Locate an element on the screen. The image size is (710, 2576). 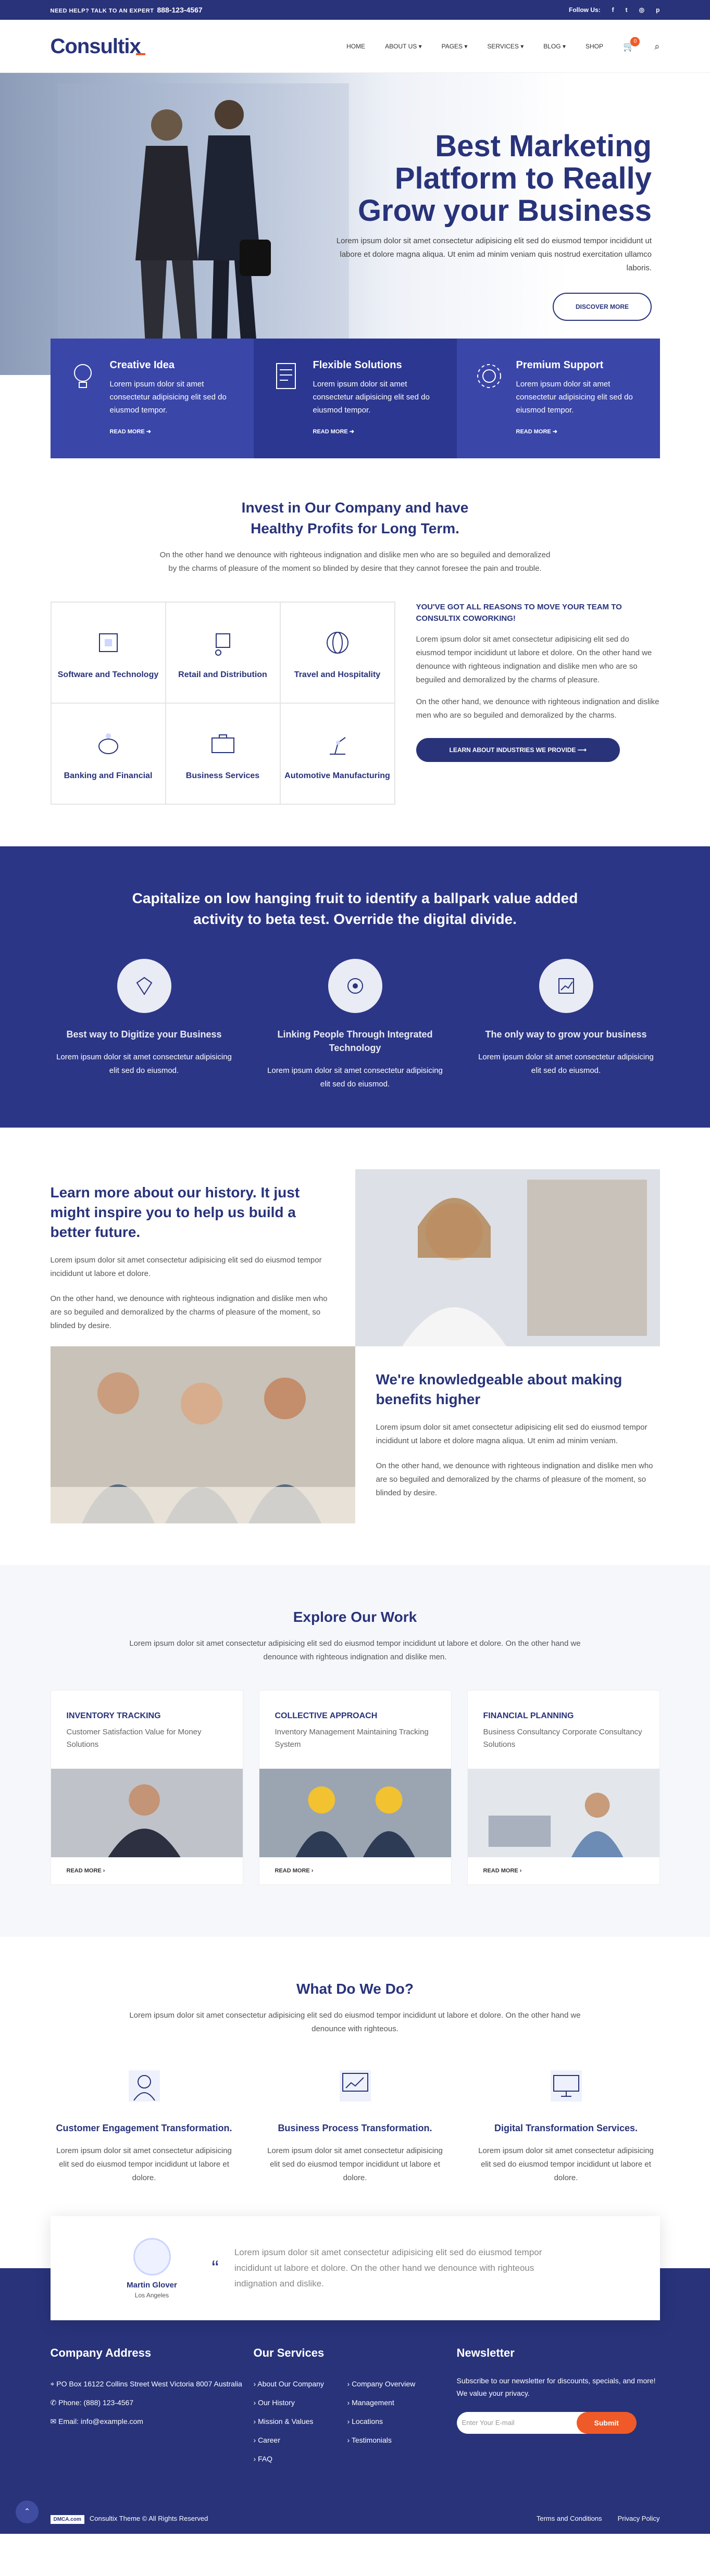
privacy-link: Privacy Policy is located at coordinates (639, 2518).